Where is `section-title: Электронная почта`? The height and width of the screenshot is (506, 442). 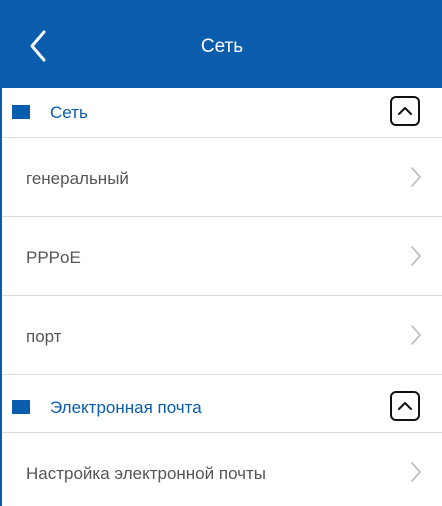
section-title: Электронная почта is located at coordinates (126, 407).